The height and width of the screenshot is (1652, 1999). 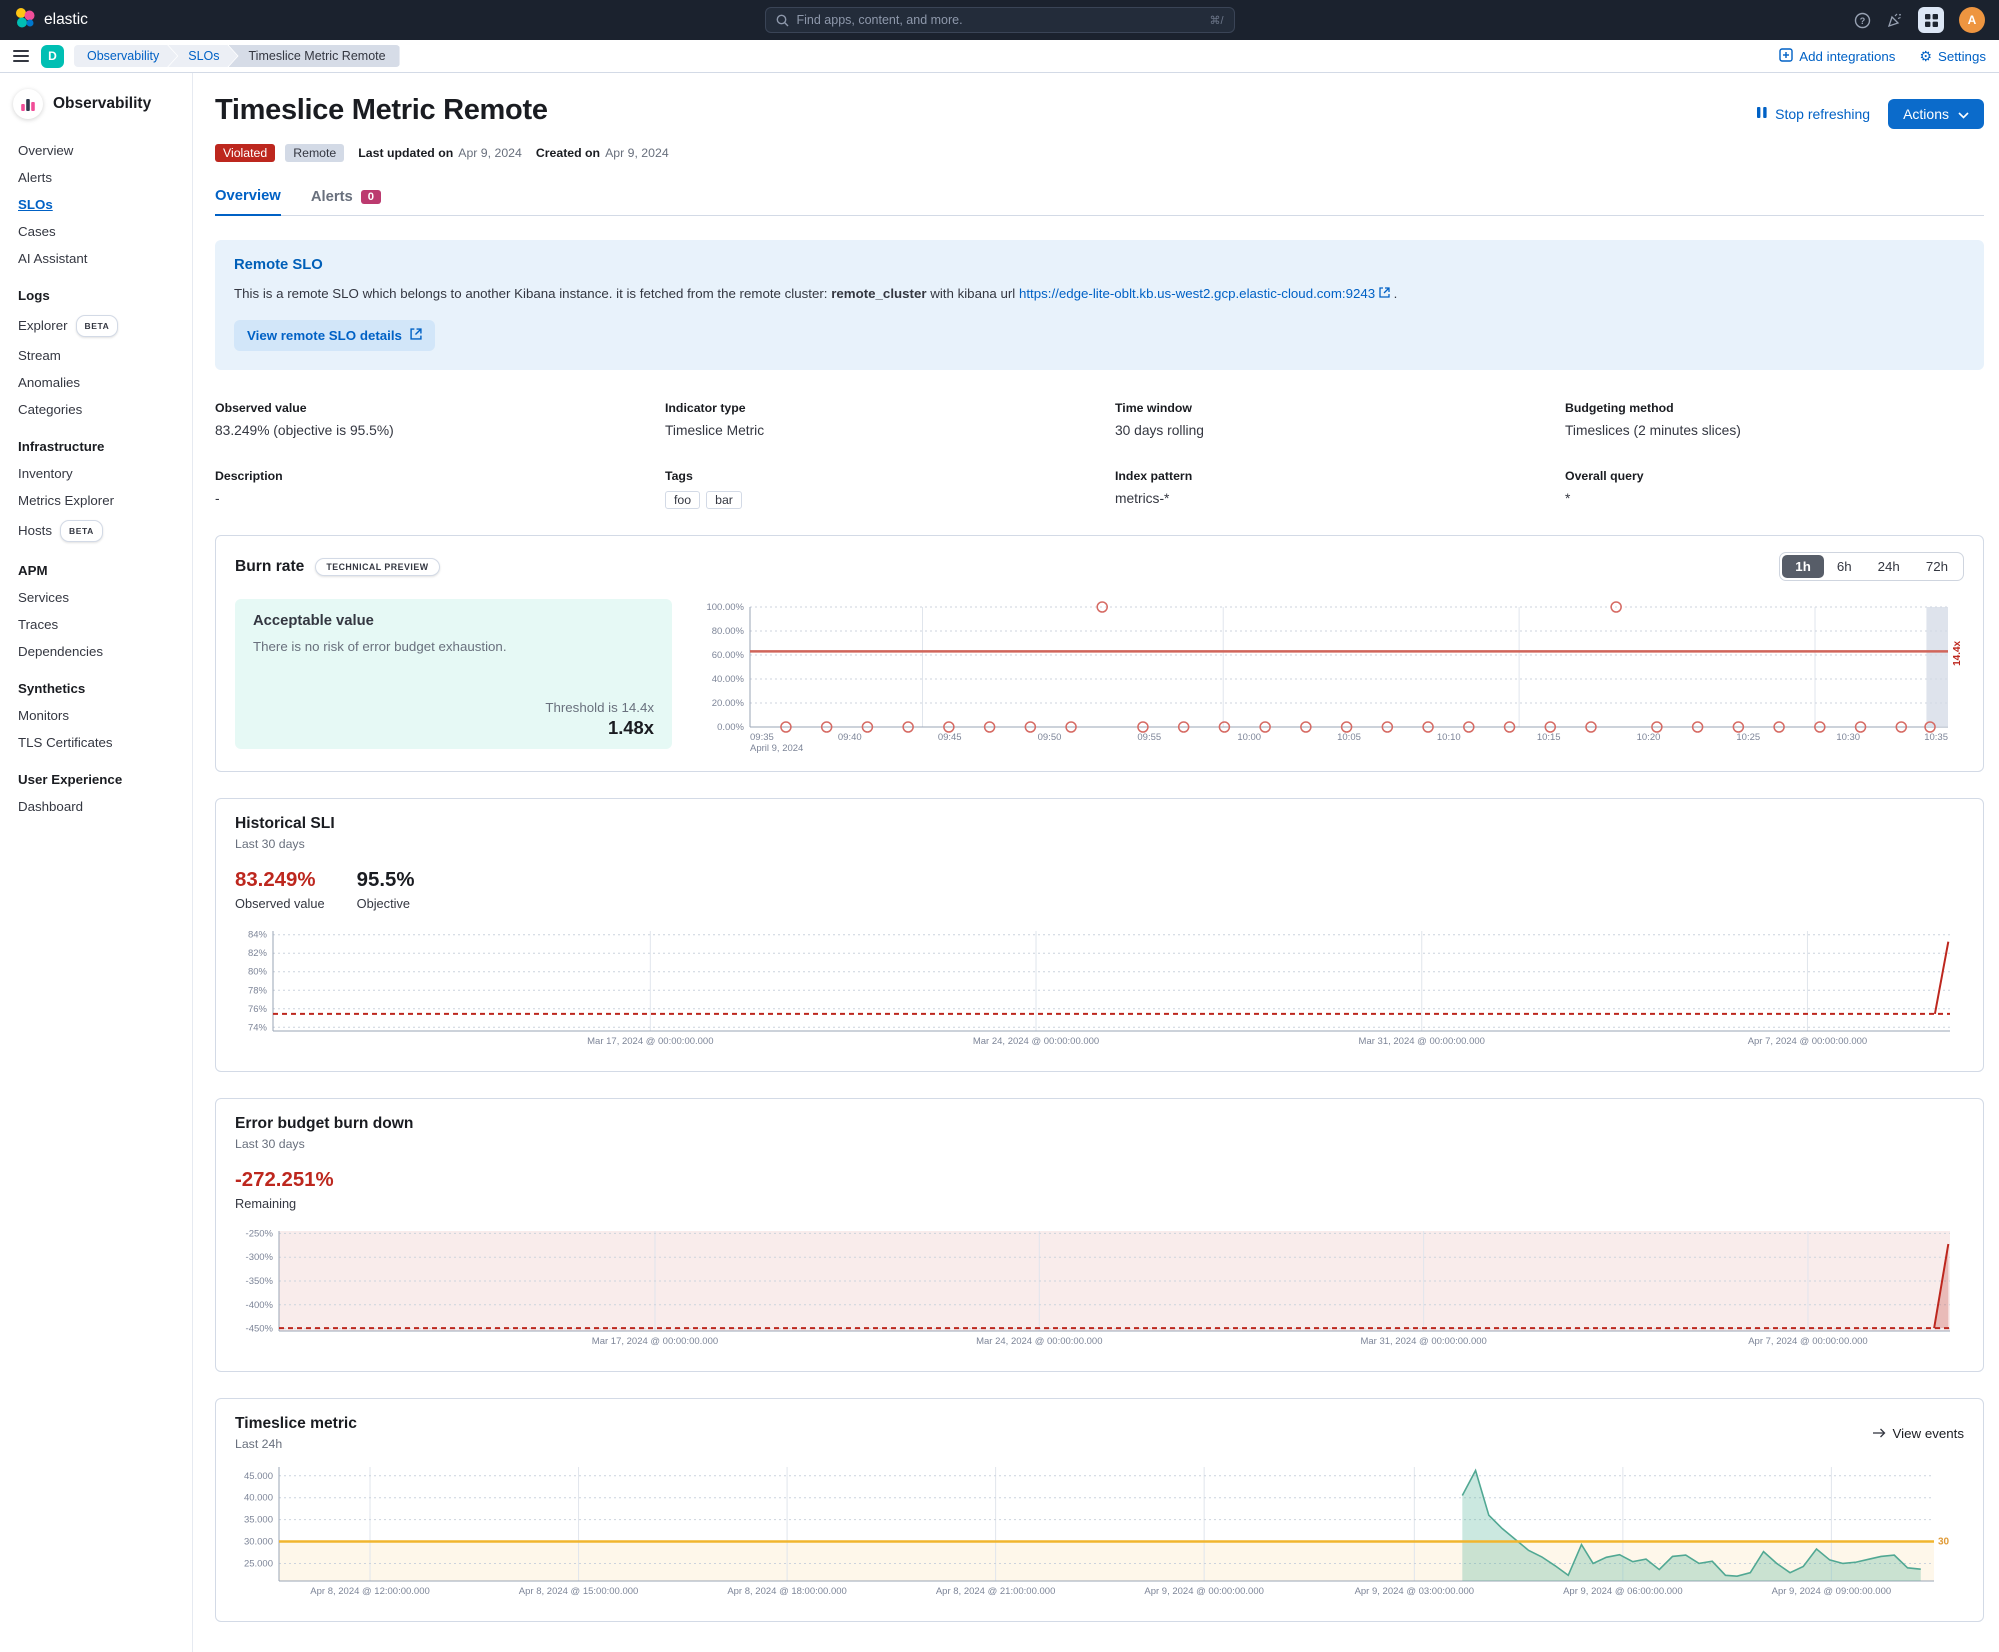 What do you see at coordinates (1936, 114) in the screenshot?
I see `actions-button: Actions` at bounding box center [1936, 114].